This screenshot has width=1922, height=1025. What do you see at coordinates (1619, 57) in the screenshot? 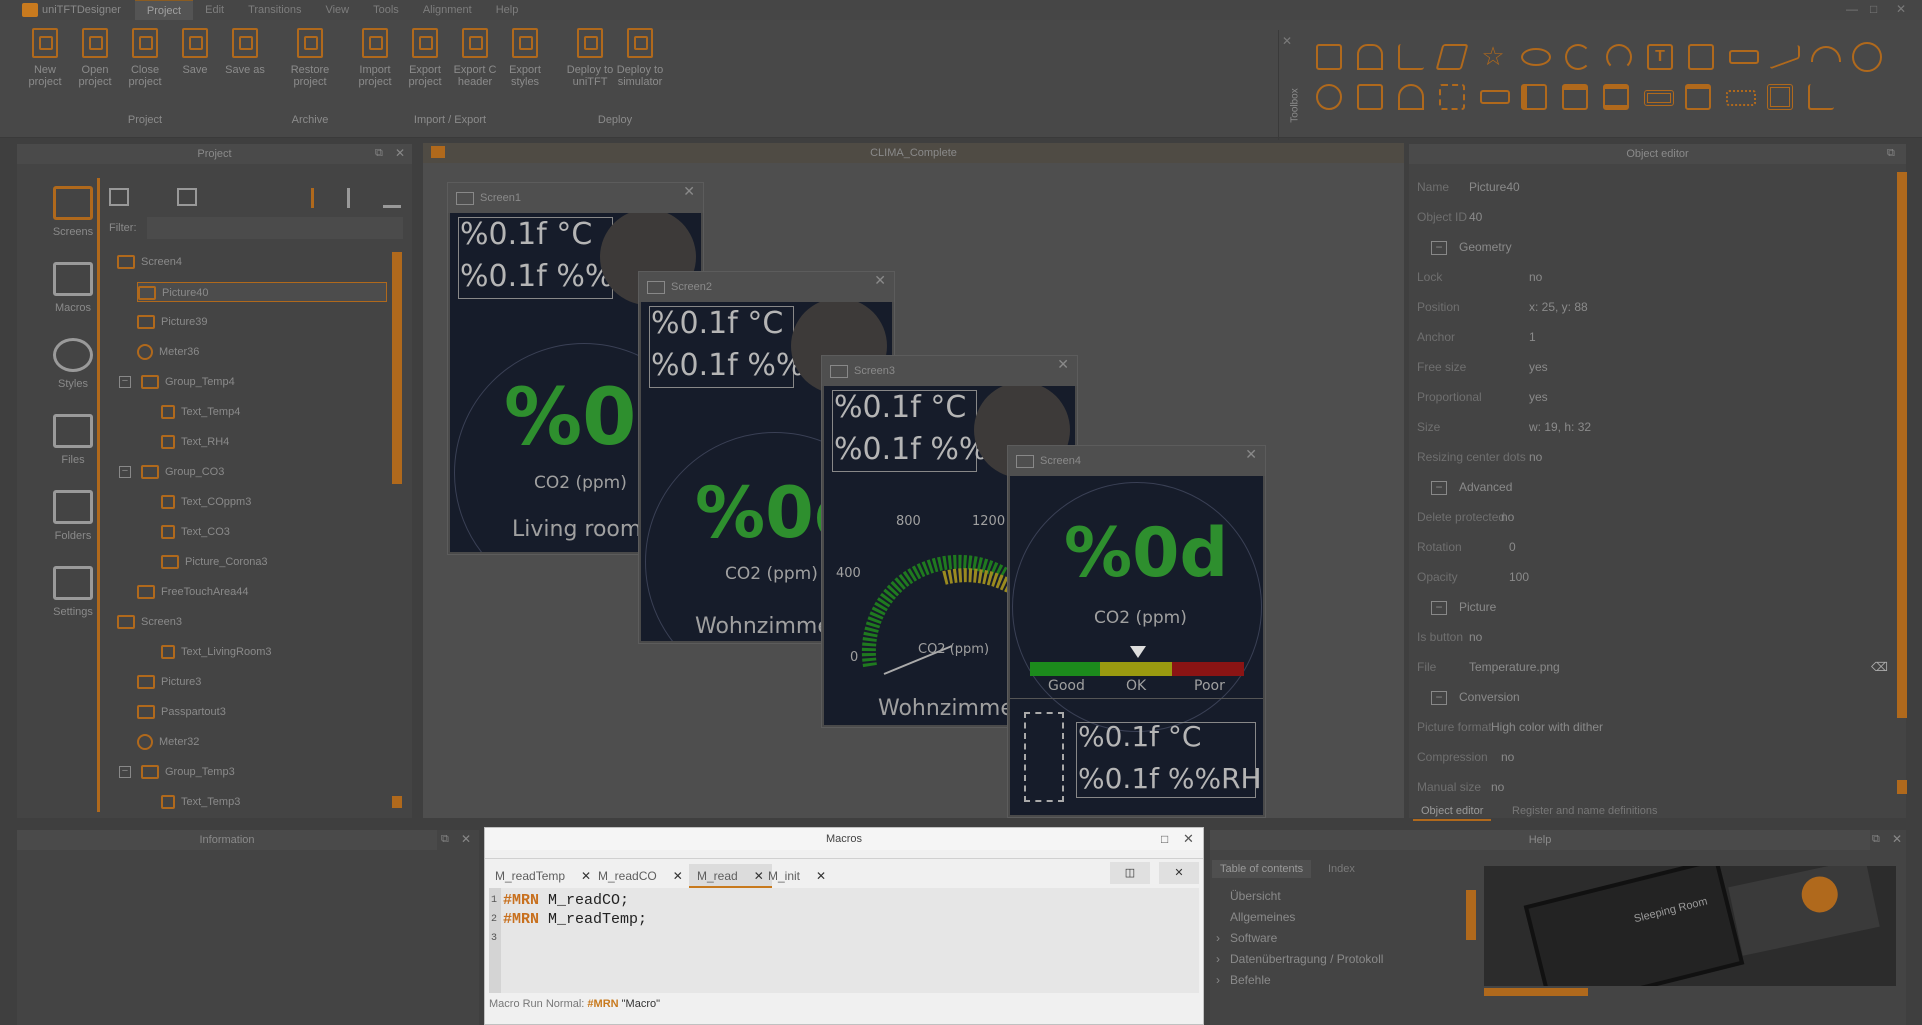
I see `circle-segment-tool-icon` at bounding box center [1619, 57].